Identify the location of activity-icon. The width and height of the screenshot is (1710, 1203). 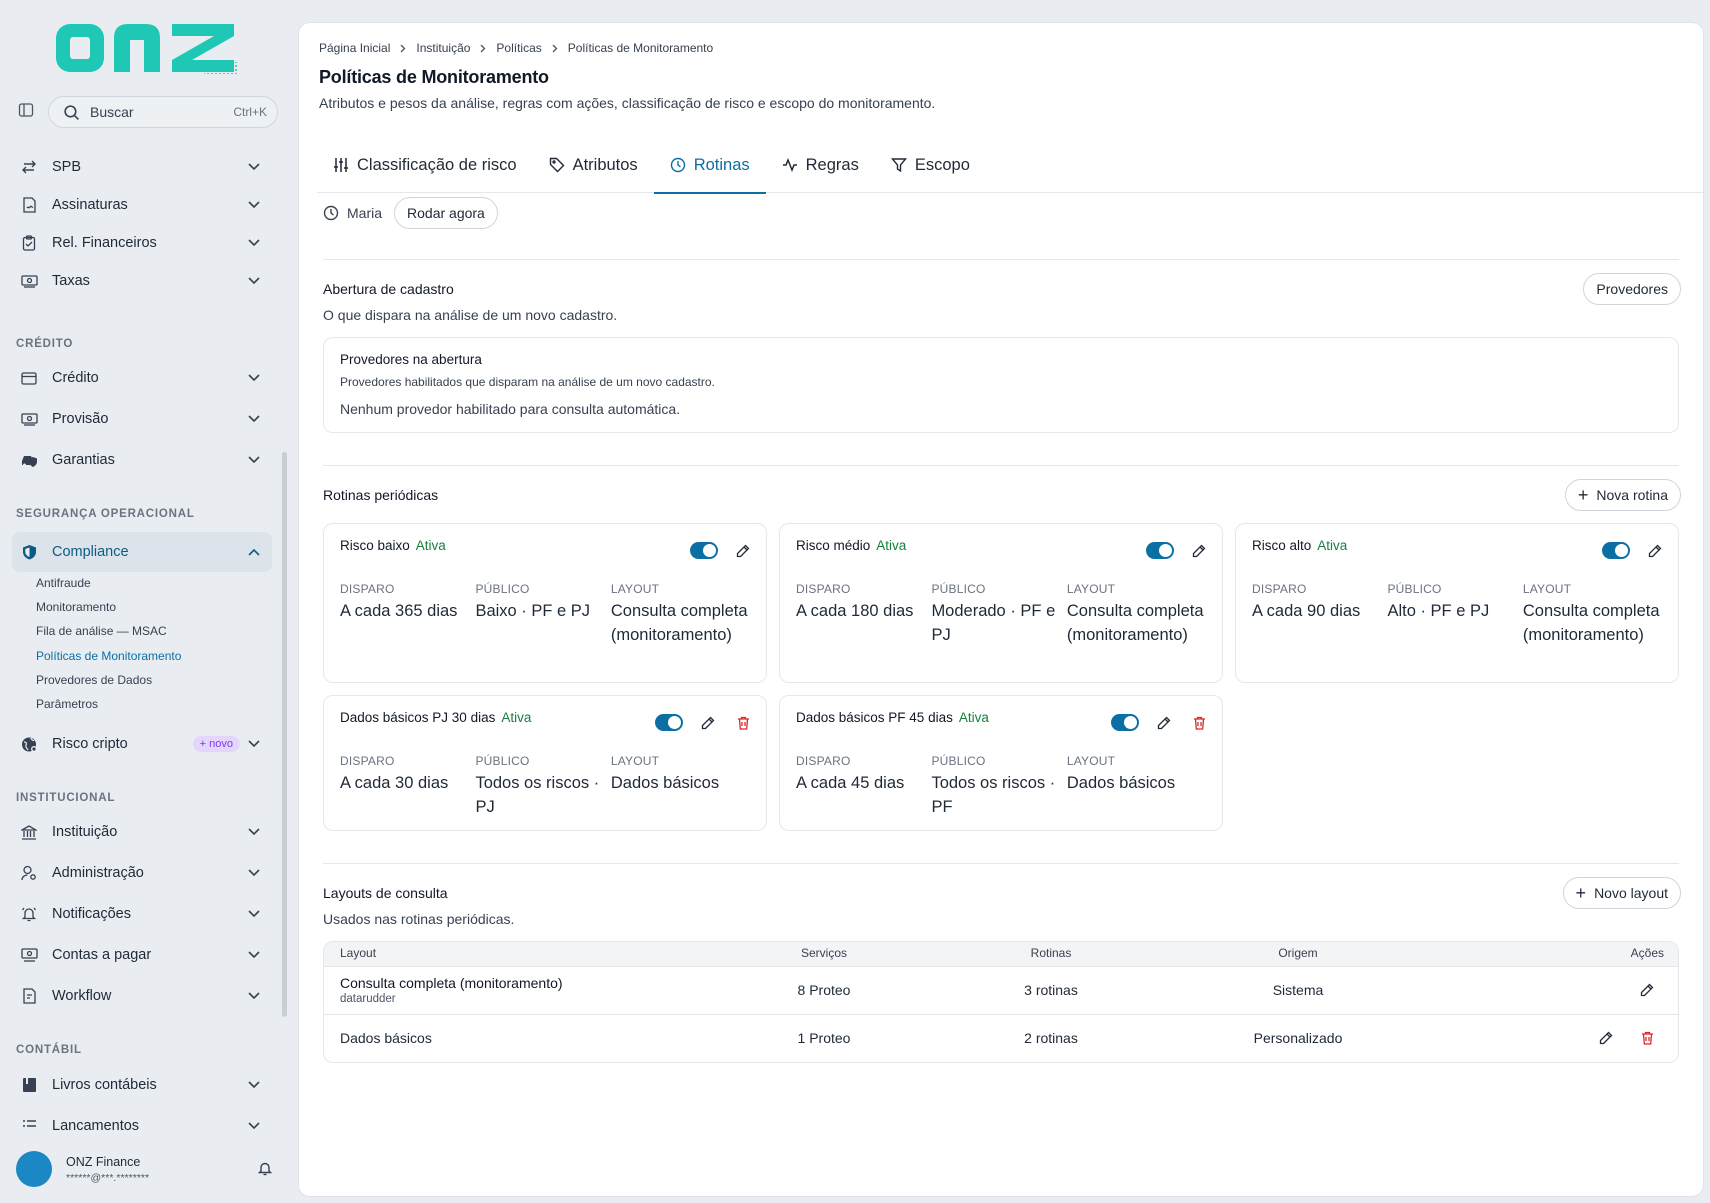
(790, 165).